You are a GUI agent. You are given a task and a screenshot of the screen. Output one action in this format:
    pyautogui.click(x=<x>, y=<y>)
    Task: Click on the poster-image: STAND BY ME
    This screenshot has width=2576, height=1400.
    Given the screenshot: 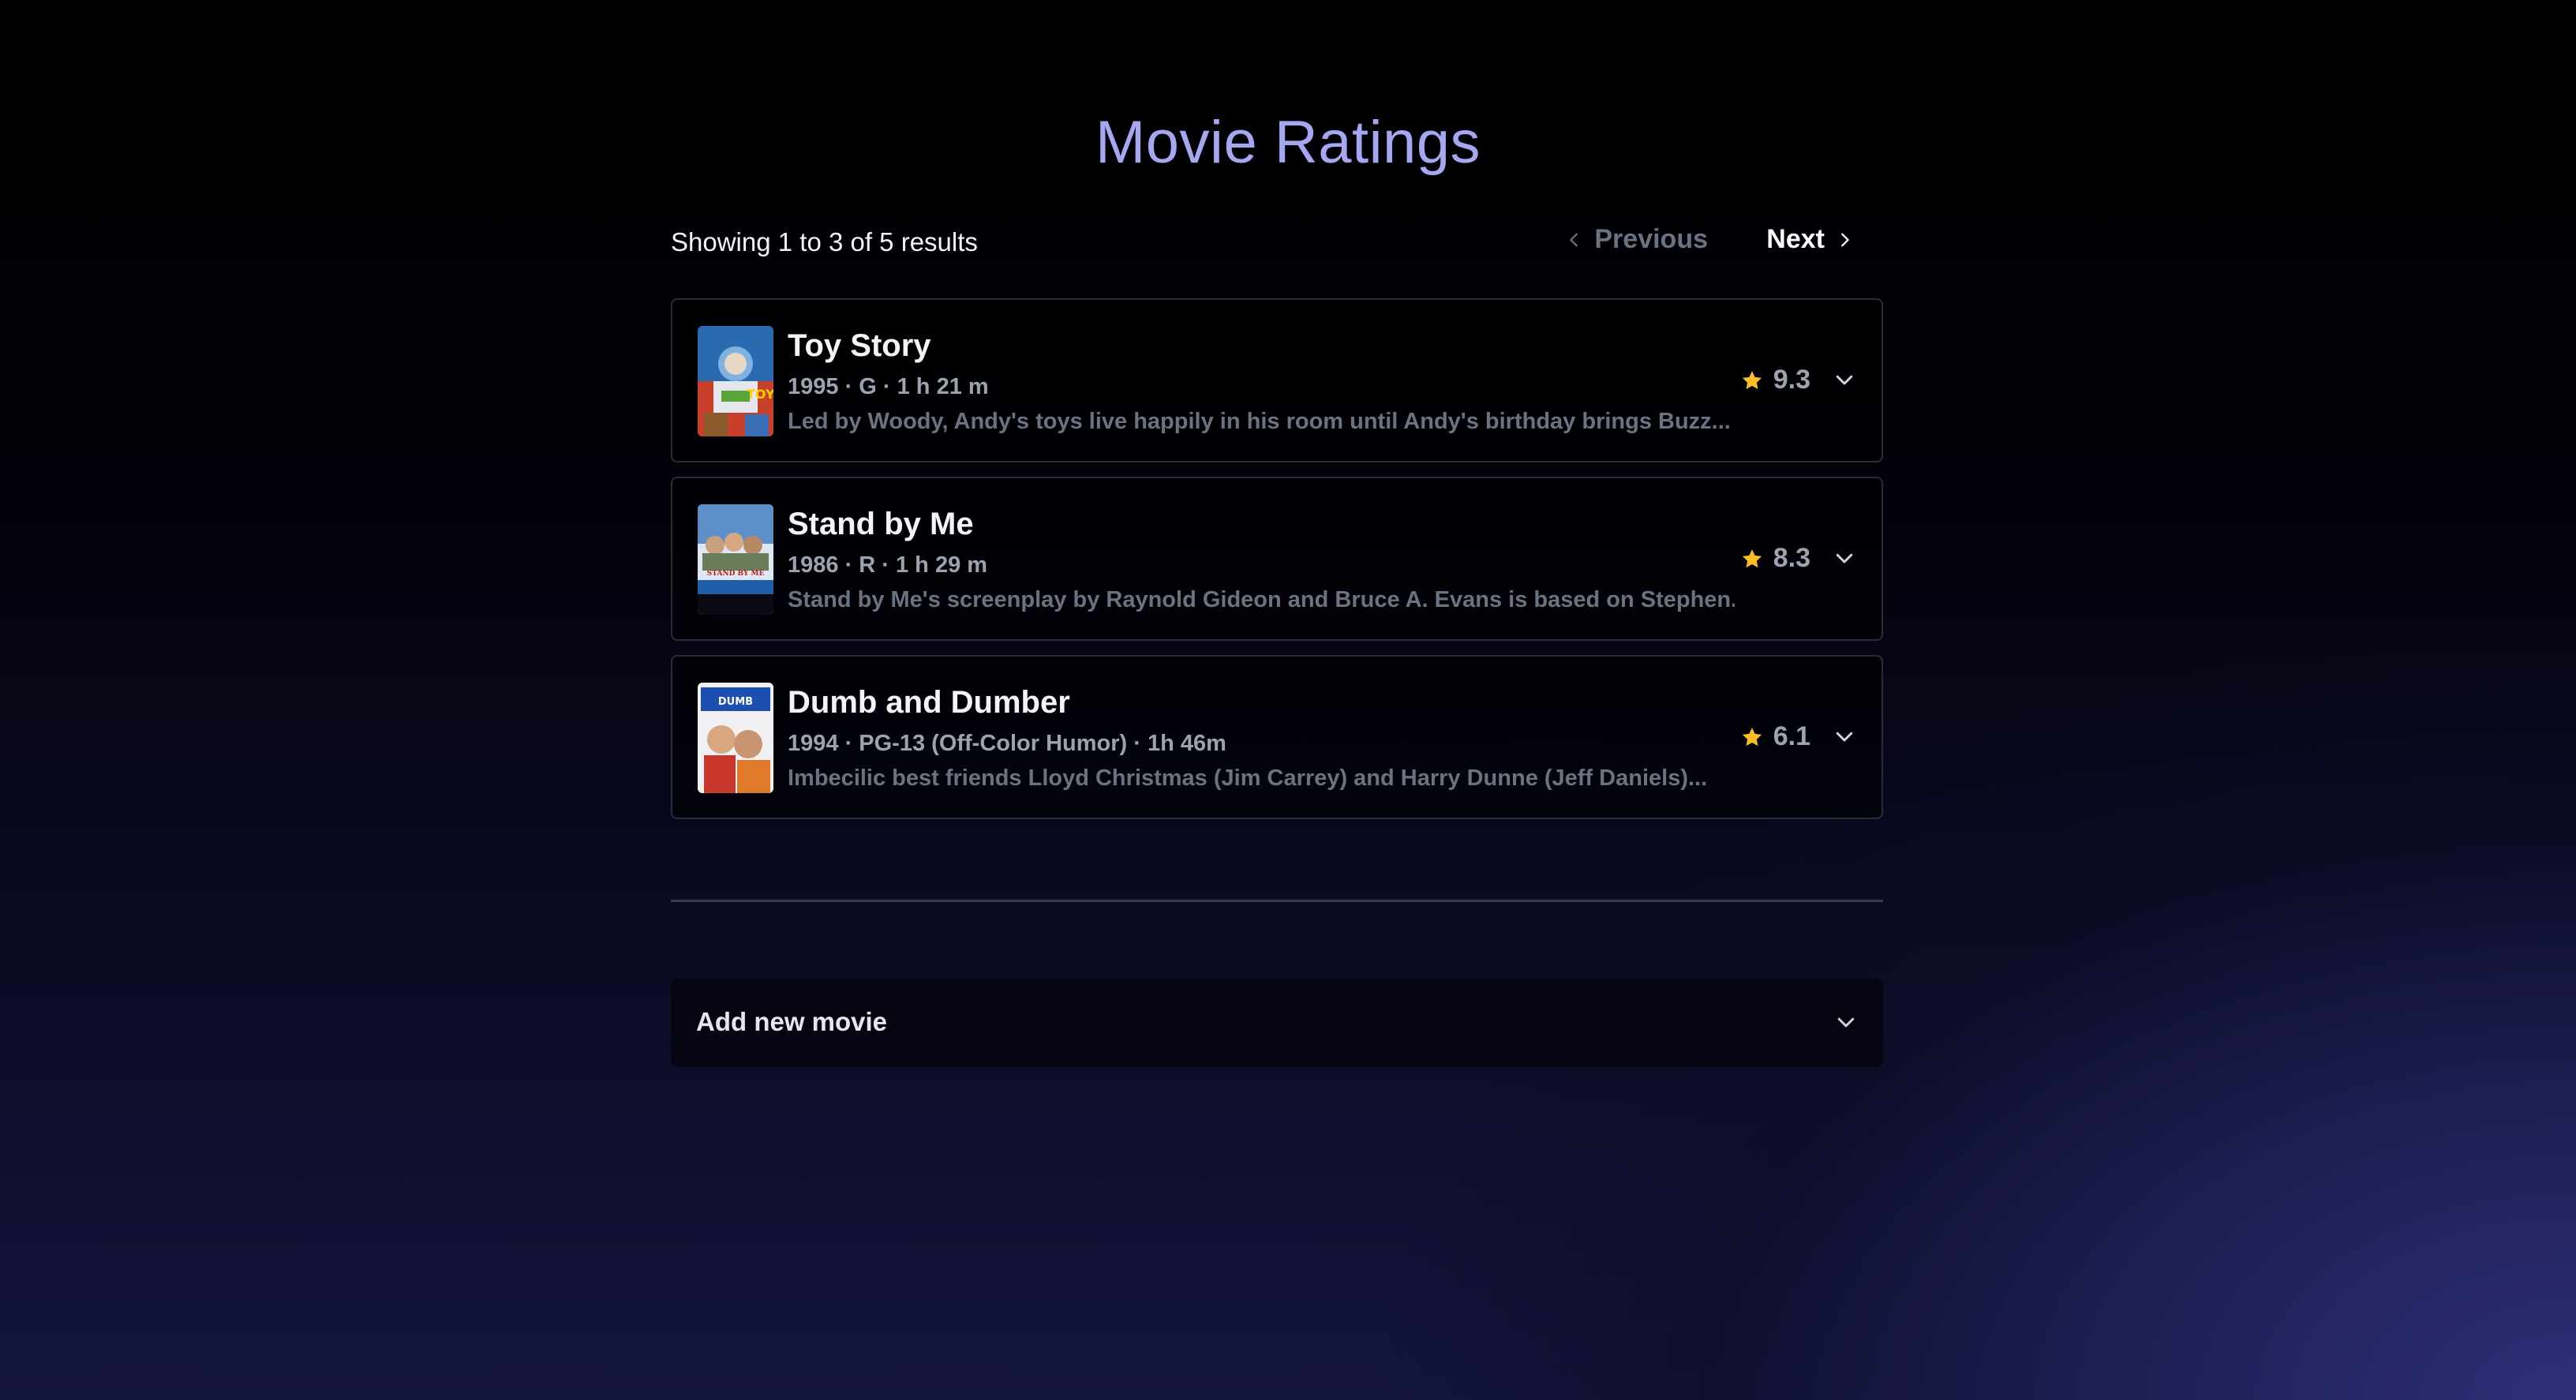 What is the action you would take?
    pyautogui.click(x=735, y=559)
    